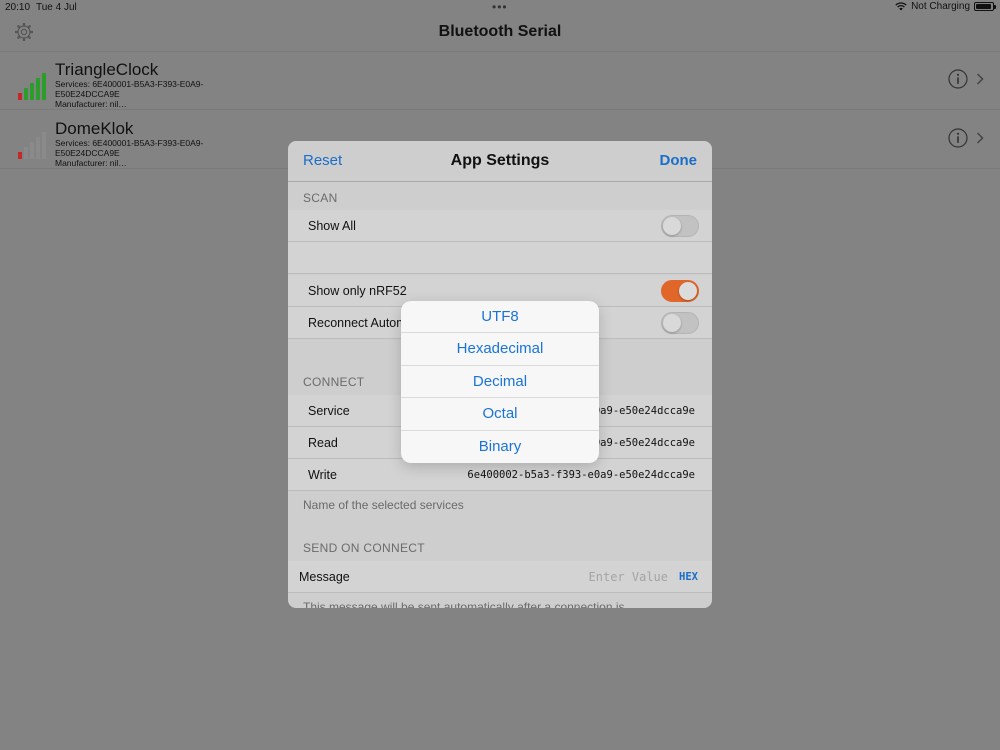 This screenshot has height=750, width=1000. Describe the element at coordinates (680, 226) in the screenshot. I see `show-all-toggle` at that location.